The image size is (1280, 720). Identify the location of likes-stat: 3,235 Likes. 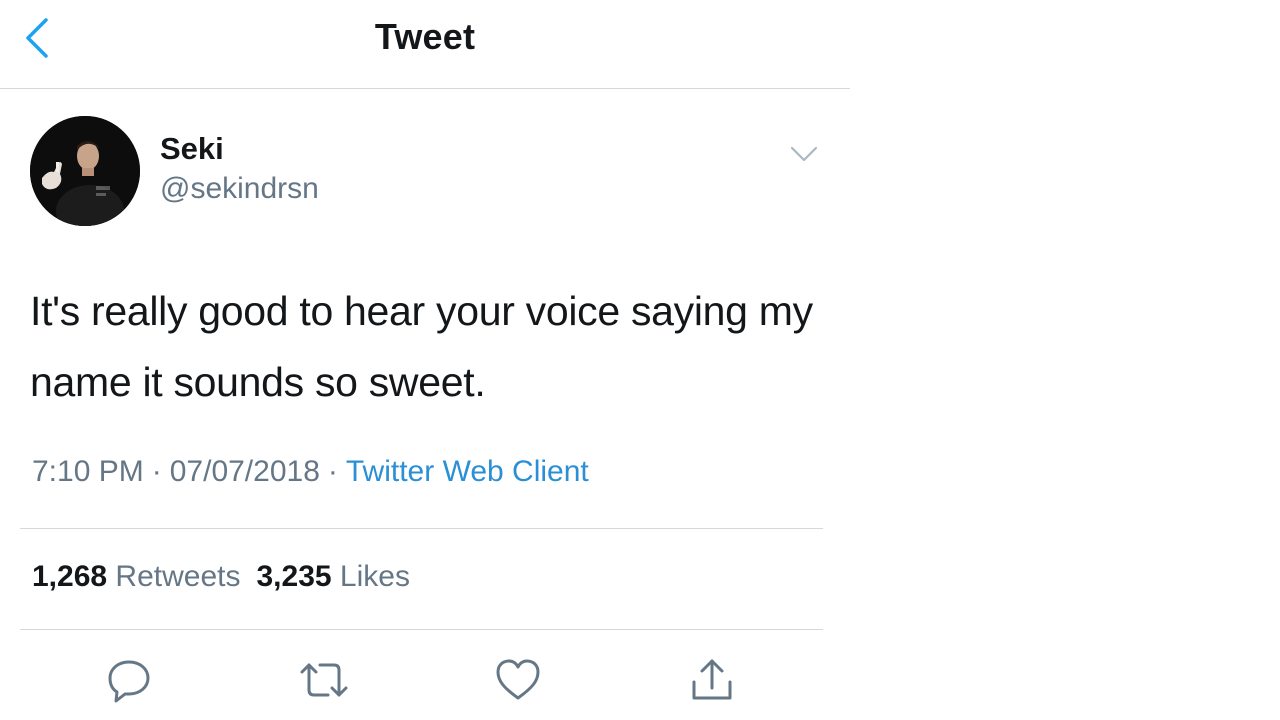
(332, 576).